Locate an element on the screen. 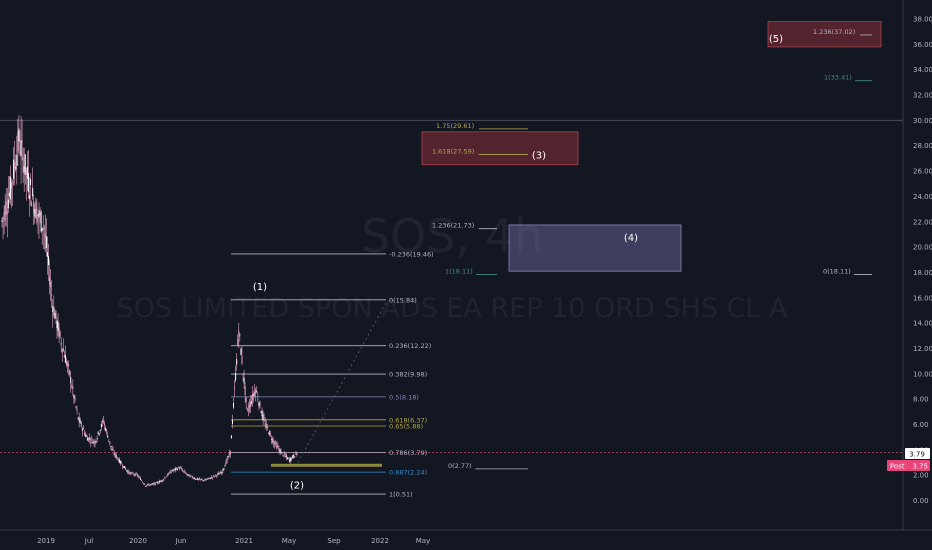 The height and width of the screenshot is (550, 932). fib-ext-label: 1.236(21.73) is located at coordinates (453, 226).